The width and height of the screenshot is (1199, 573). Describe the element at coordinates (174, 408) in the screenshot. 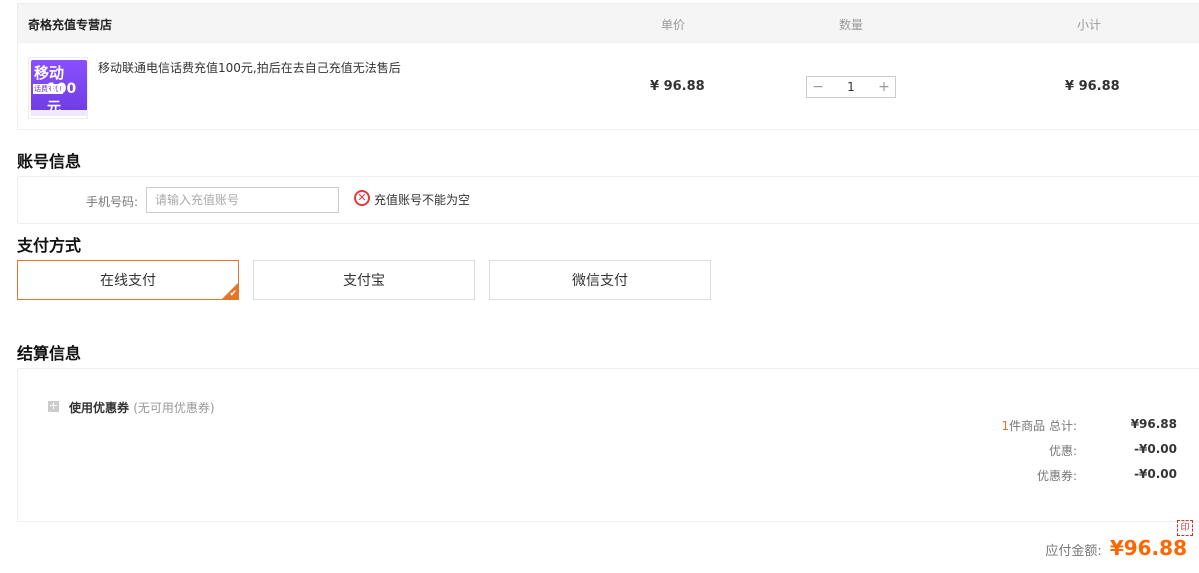

I see `coupon-note: (无可用优惠券)` at that location.